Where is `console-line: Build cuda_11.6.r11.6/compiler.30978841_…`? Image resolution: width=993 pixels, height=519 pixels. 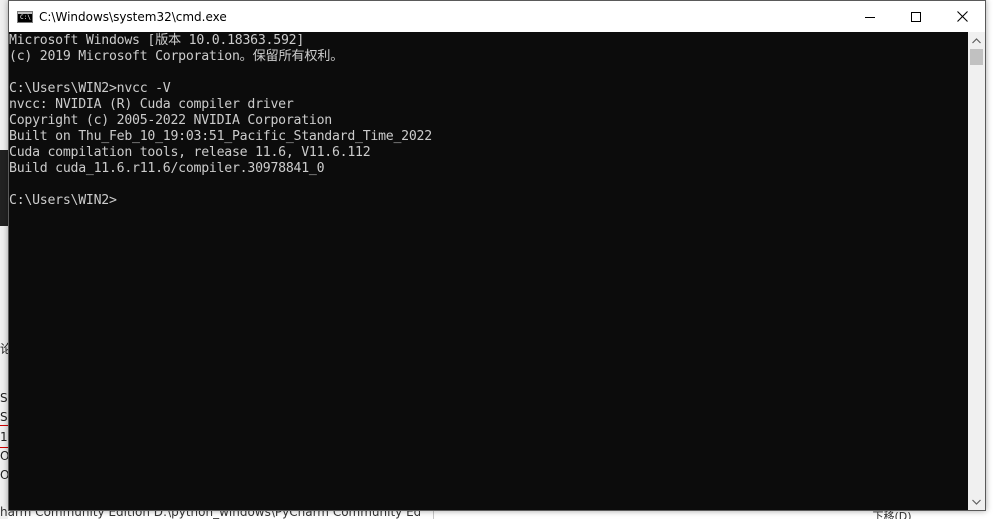
console-line: Build cuda_11.6.r11.6/compiler.30978841_… is located at coordinates (167, 168).